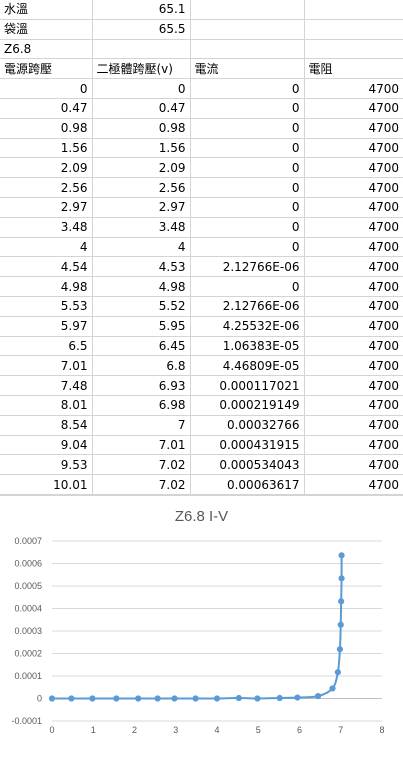 This screenshot has width=403, height=758. What do you see at coordinates (46, 425) in the screenshot?
I see `data-cell: 8.54` at bounding box center [46, 425].